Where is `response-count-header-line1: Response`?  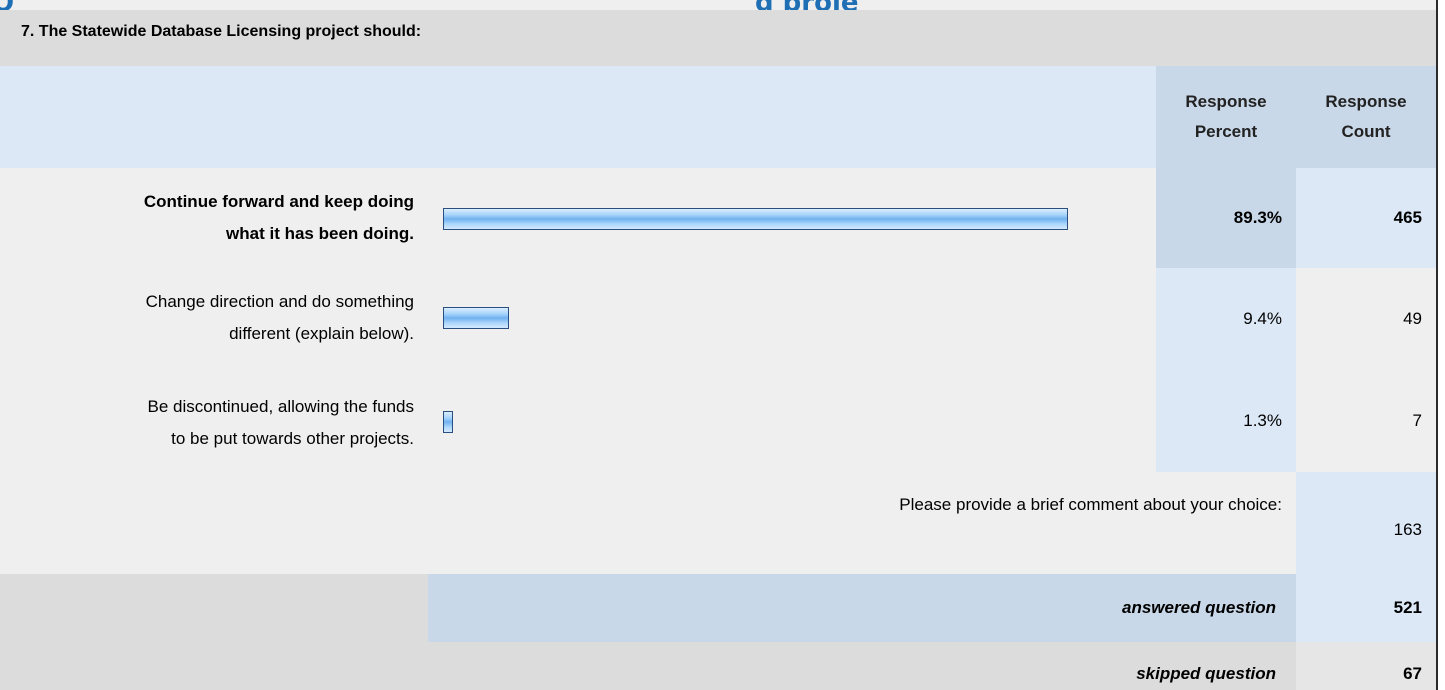 response-count-header-line1: Response is located at coordinates (1366, 101).